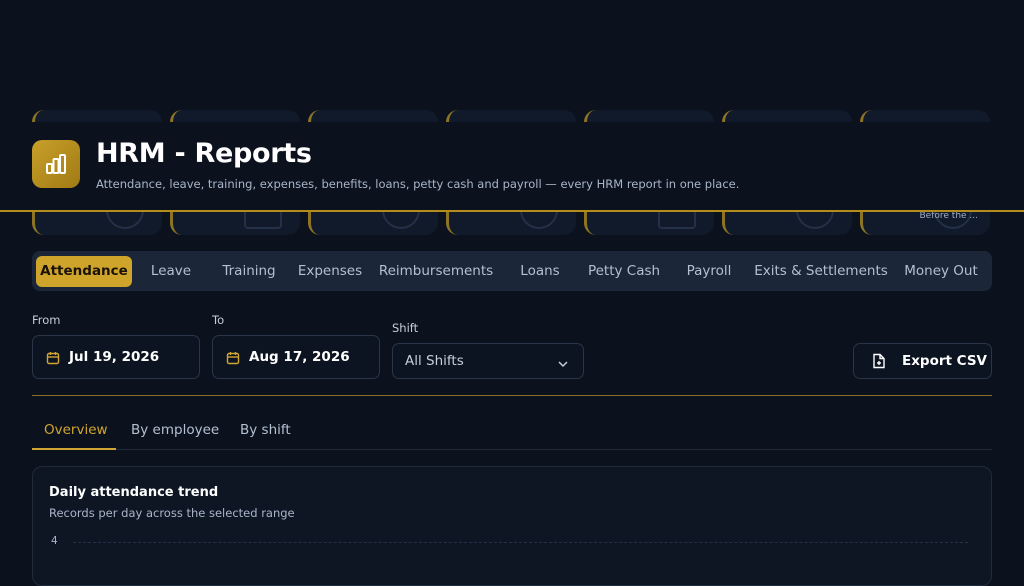  Describe the element at coordinates (330, 271) in the screenshot. I see `tab-expenses: Expenses` at that location.